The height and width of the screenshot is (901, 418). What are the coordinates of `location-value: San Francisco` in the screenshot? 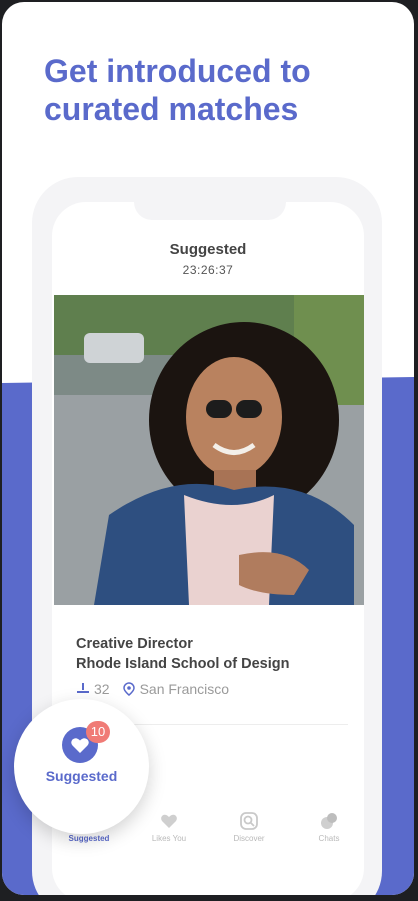 It's located at (184, 689).